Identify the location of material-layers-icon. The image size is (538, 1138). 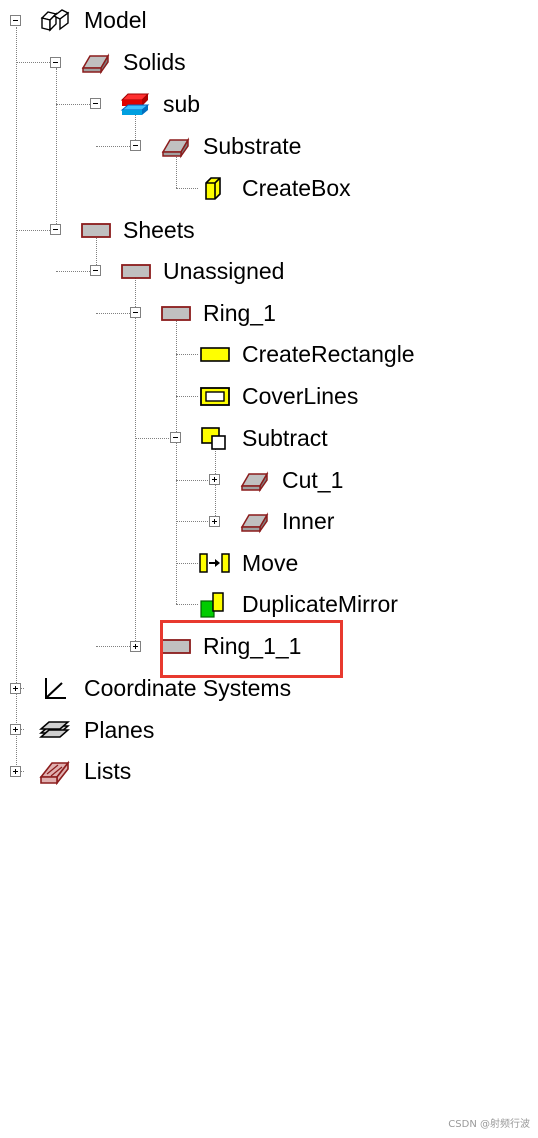
(133, 104).